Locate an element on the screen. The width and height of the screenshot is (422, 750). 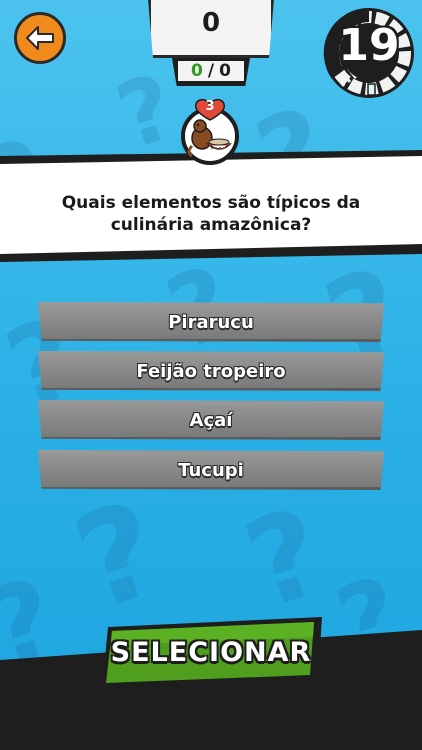
answer-label: Tucupi is located at coordinates (211, 470).